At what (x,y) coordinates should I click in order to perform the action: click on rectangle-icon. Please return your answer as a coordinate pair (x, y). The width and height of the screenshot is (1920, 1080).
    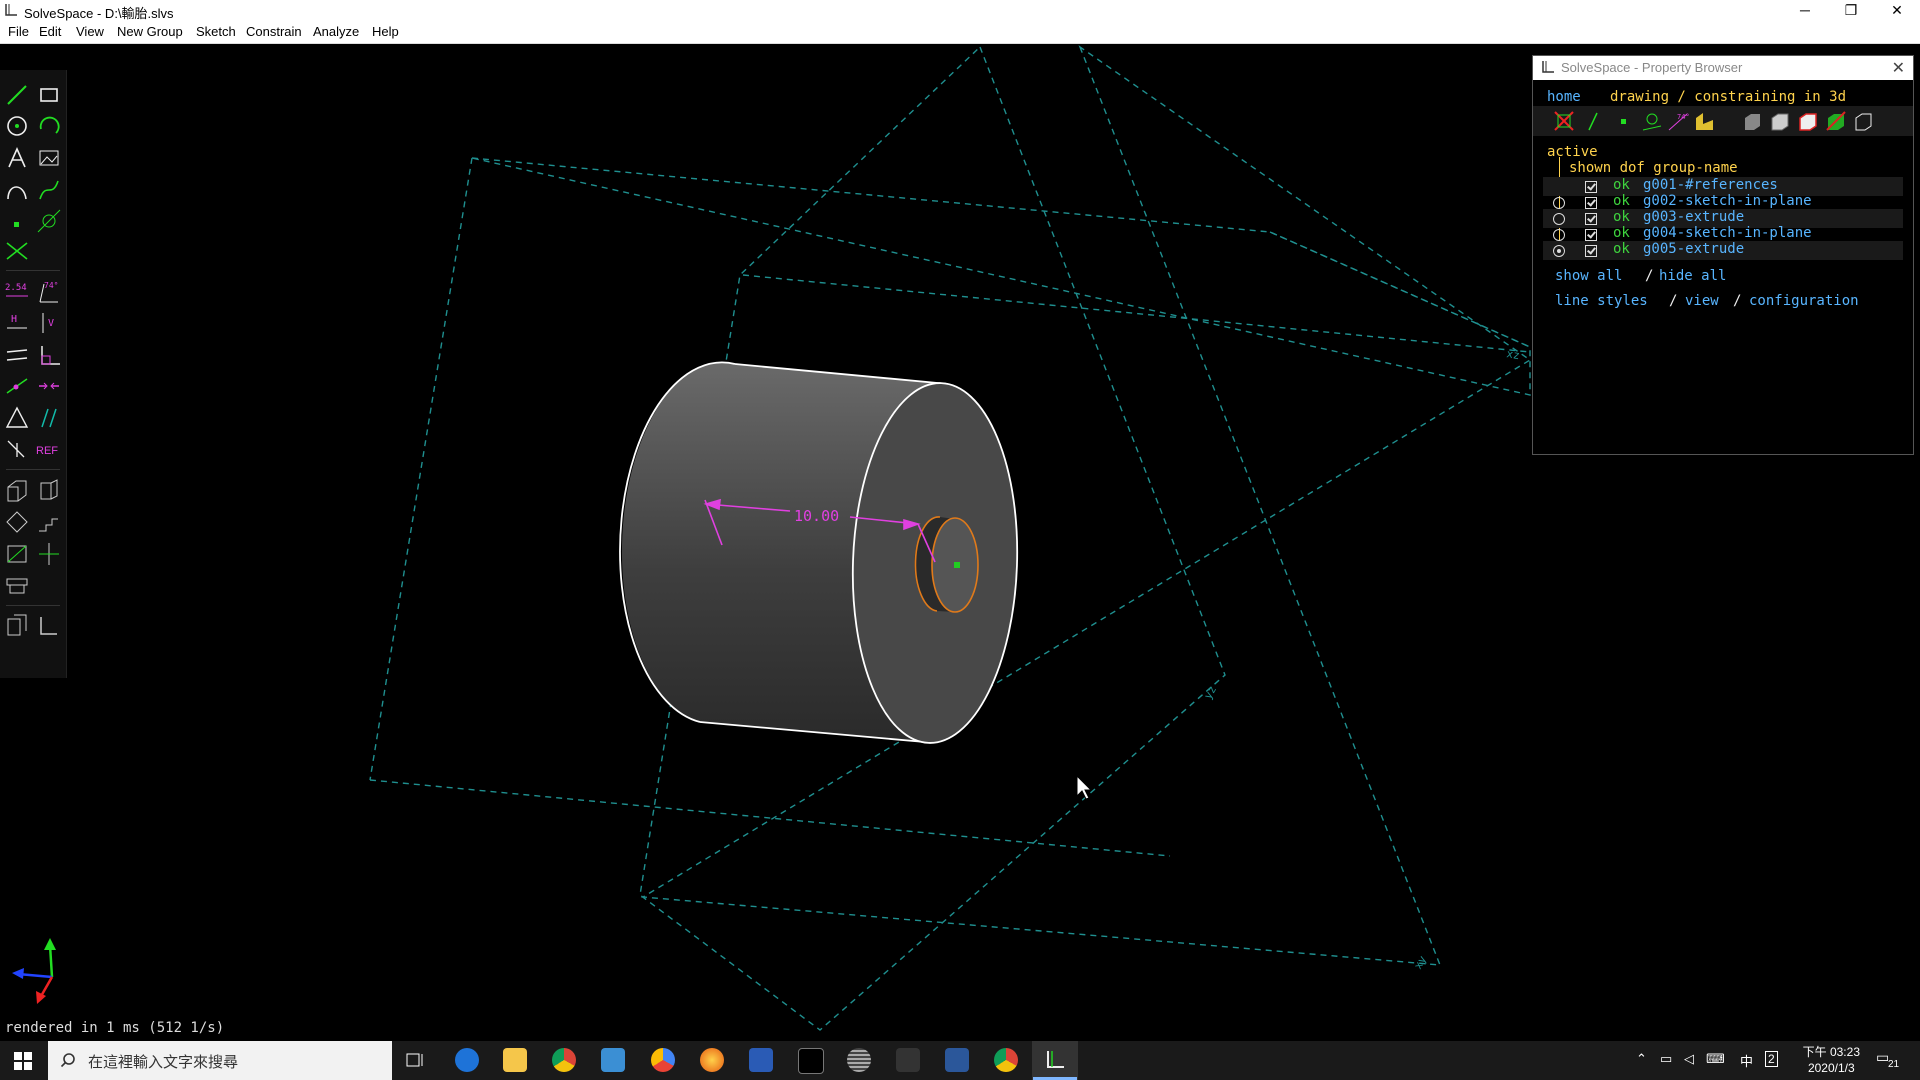
    Looking at the image, I should click on (49, 95).